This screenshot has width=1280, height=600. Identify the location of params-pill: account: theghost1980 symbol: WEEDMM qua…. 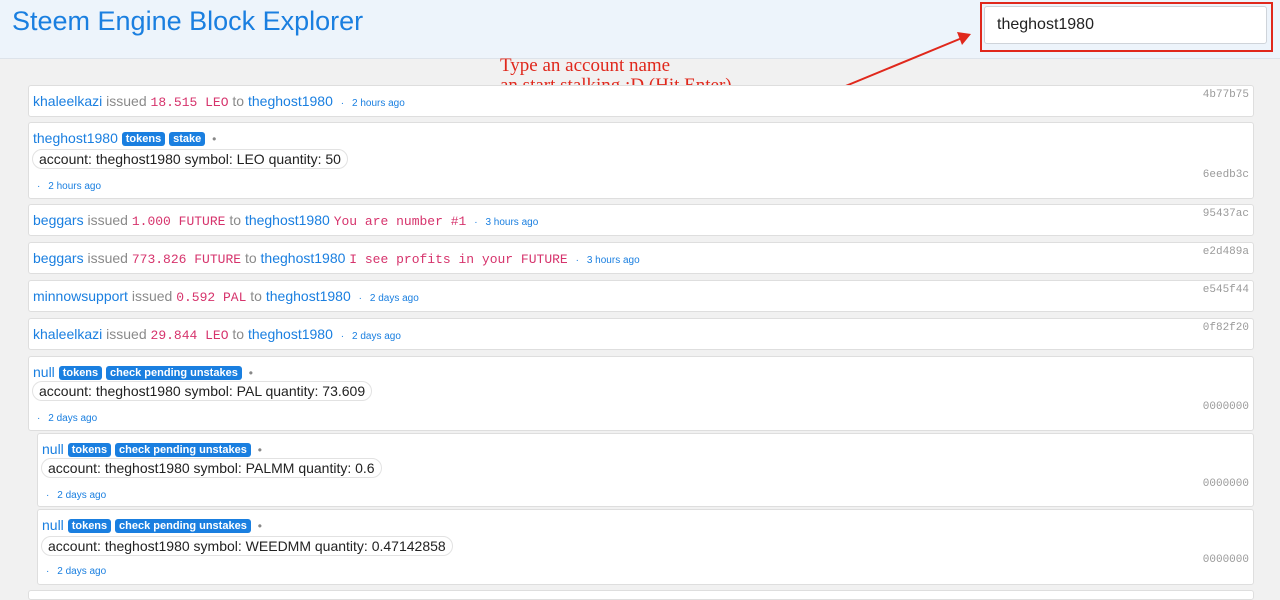
(247, 546).